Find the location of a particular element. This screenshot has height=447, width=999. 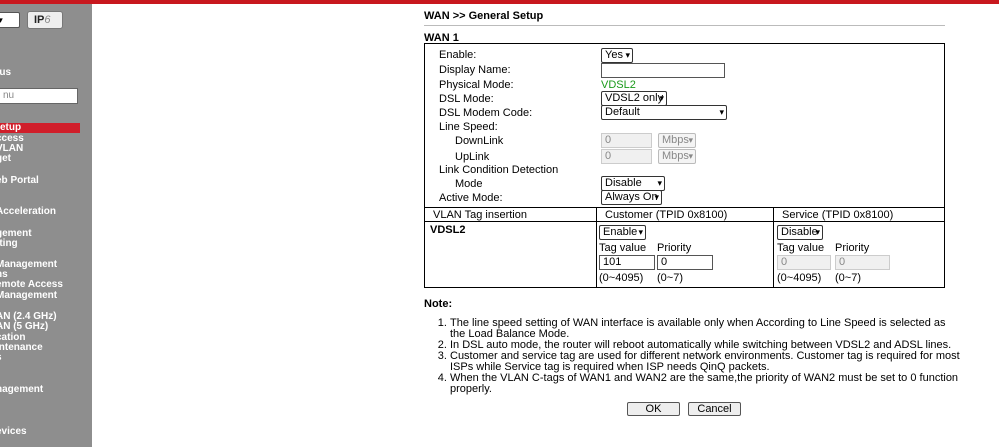

customer-tag-range: (0~4095) is located at coordinates (621, 278).